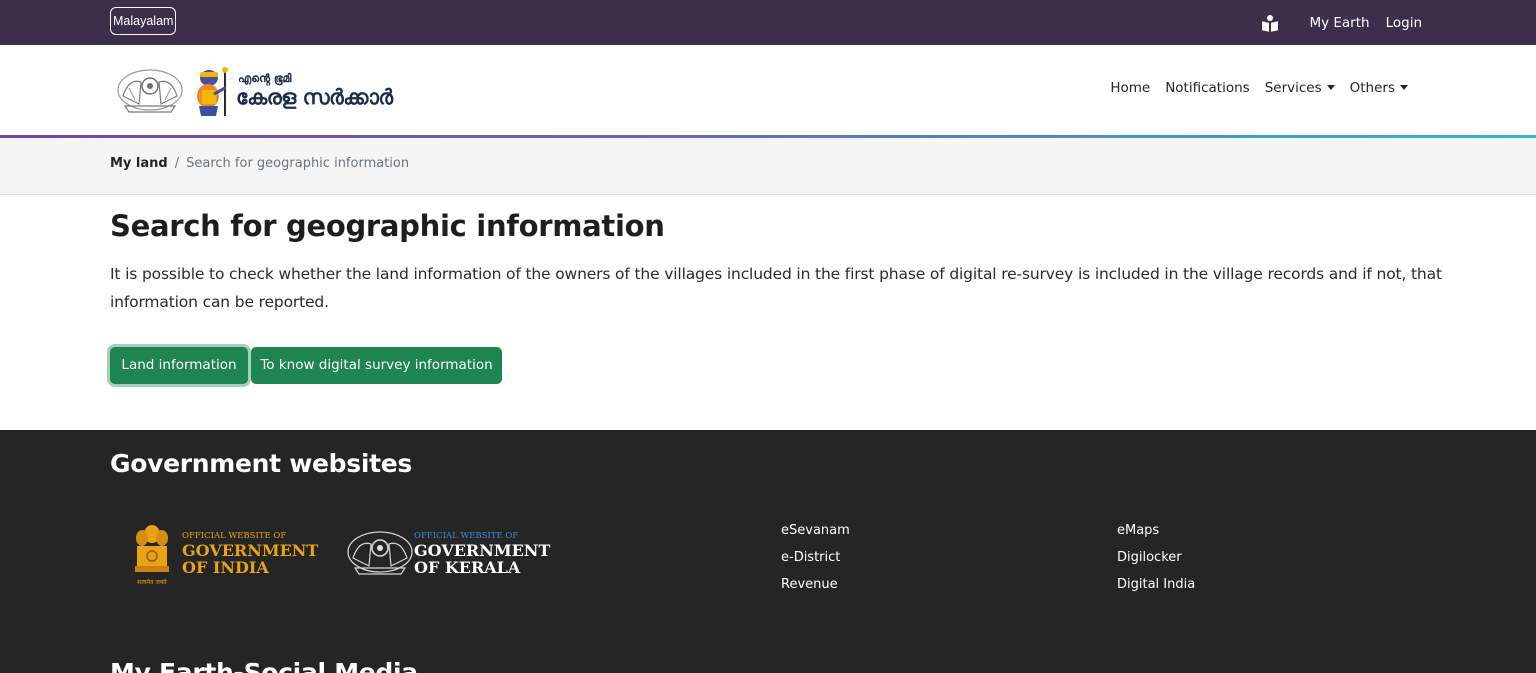 Image resolution: width=1536 pixels, height=673 pixels. What do you see at coordinates (139, 163) in the screenshot?
I see `breadcrumb-home-link: My land` at bounding box center [139, 163].